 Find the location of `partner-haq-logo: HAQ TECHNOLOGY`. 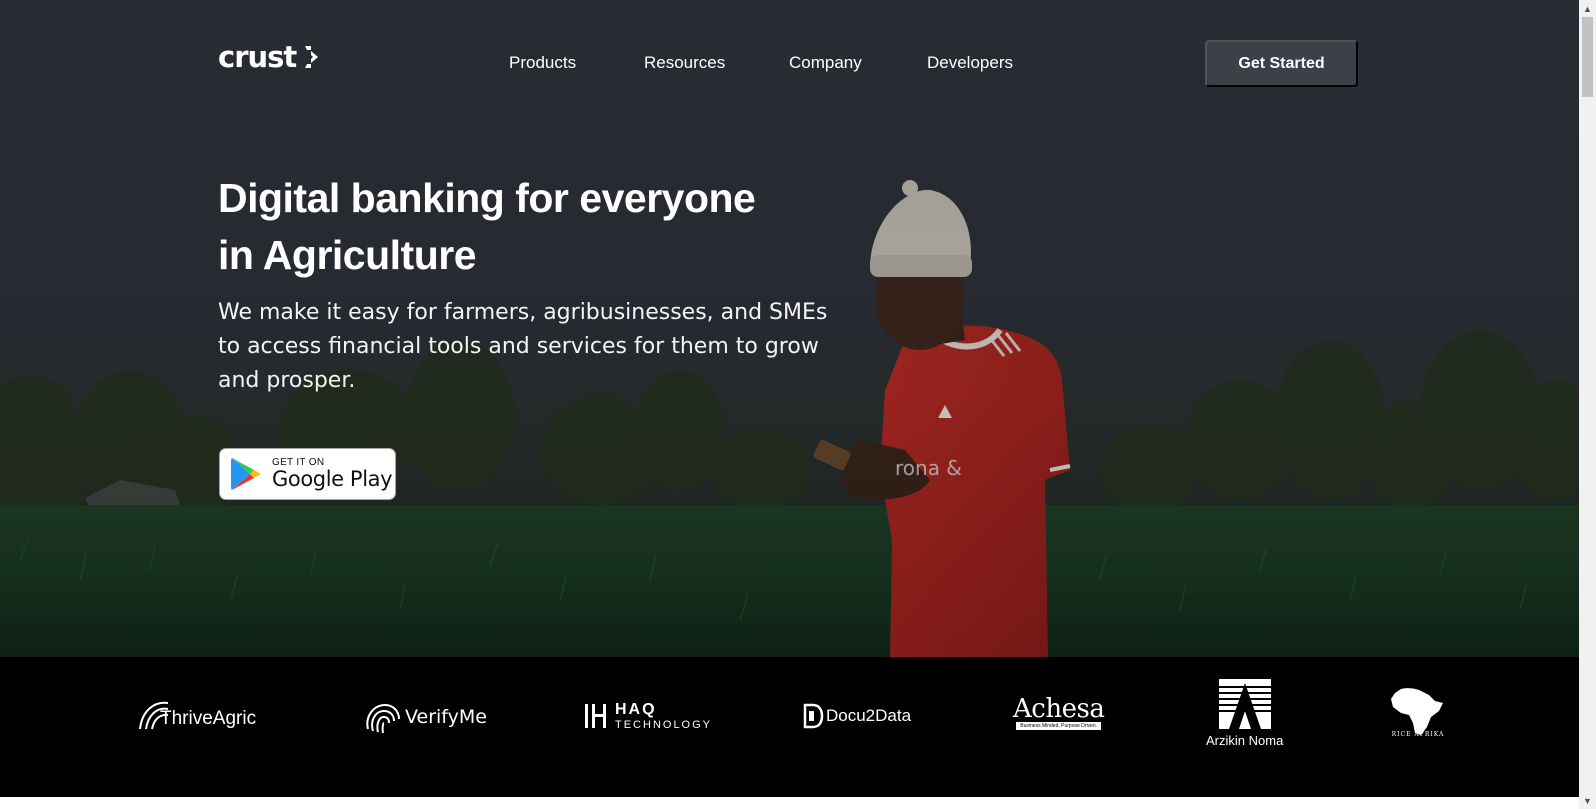

partner-haq-logo: HAQ TECHNOLOGY is located at coordinates (647, 716).